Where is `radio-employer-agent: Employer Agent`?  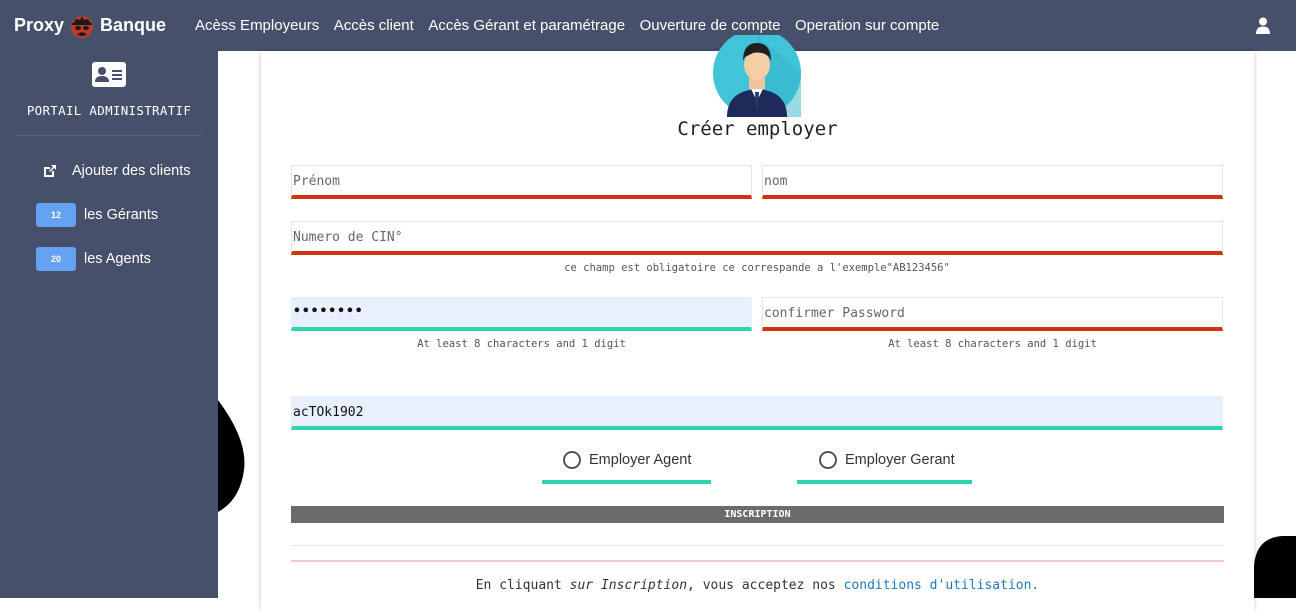 radio-employer-agent: Employer Agent is located at coordinates (627, 460).